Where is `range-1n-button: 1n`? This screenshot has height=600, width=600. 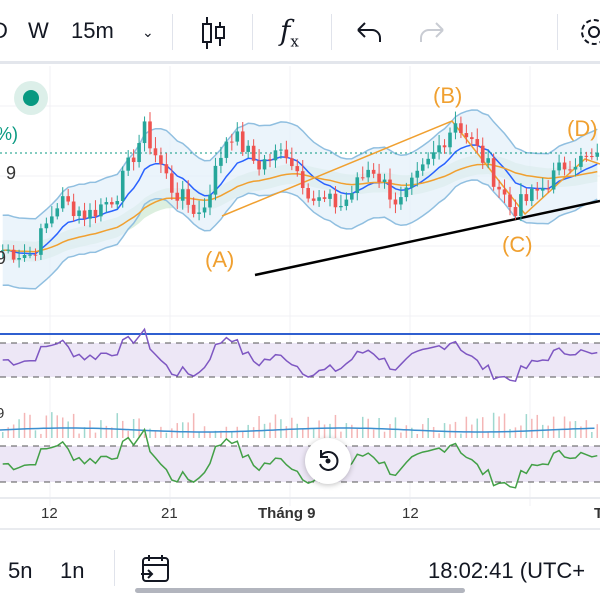 range-1n-button: 1n is located at coordinates (72, 571).